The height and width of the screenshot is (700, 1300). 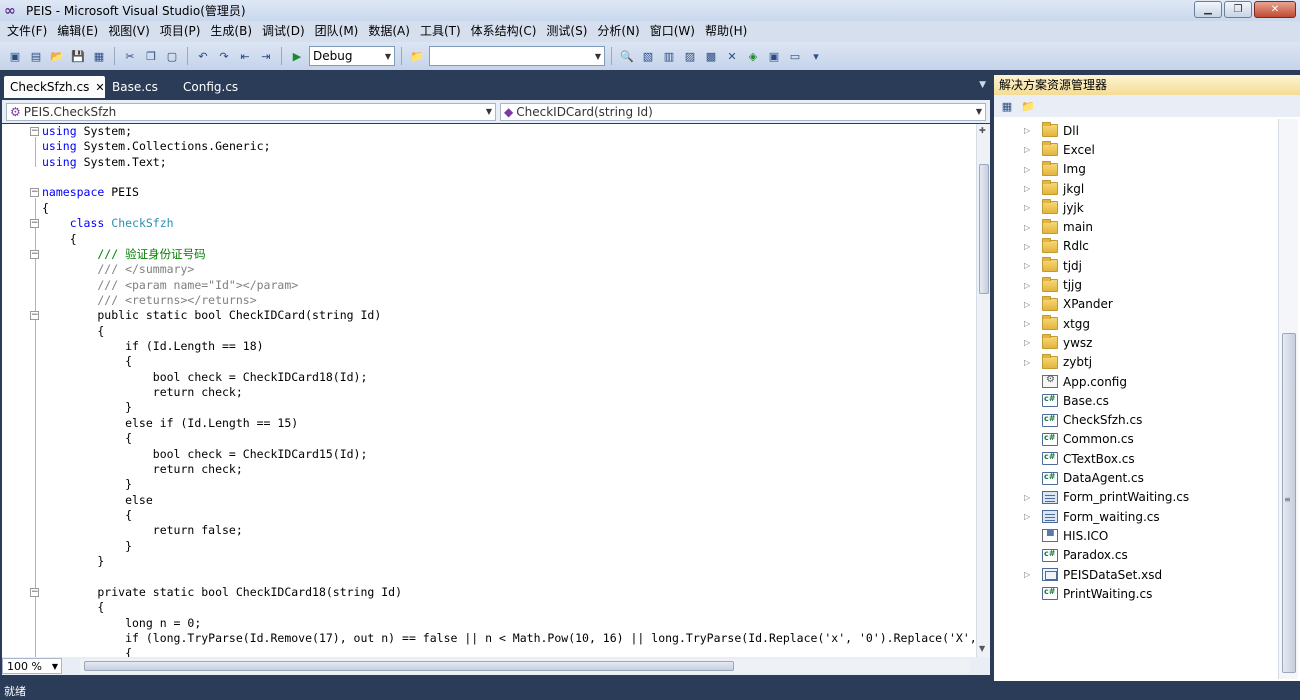 What do you see at coordinates (337, 31) in the screenshot?
I see `menu-team: 团队(M)` at bounding box center [337, 31].